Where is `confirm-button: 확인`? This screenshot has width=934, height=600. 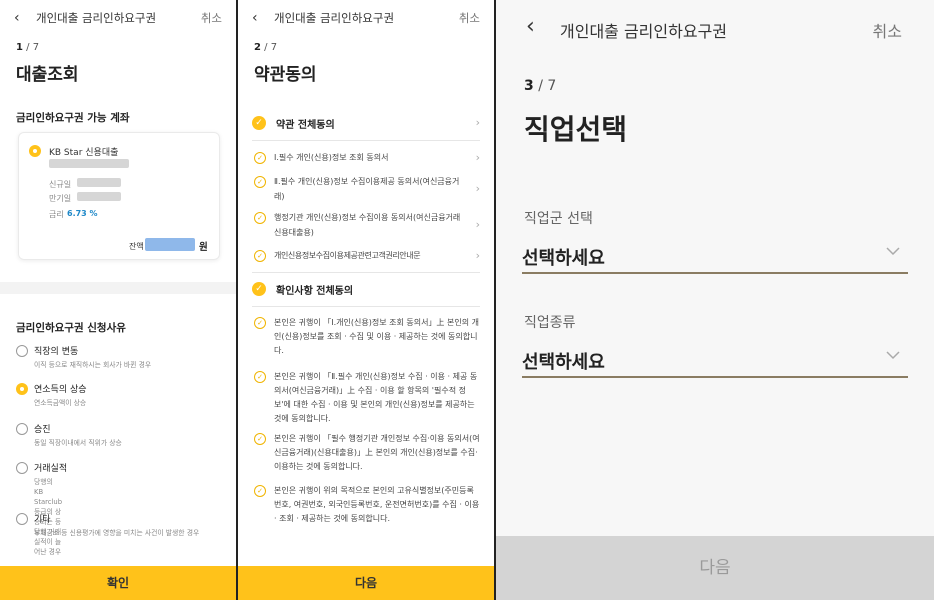 confirm-button: 확인 is located at coordinates (118, 583).